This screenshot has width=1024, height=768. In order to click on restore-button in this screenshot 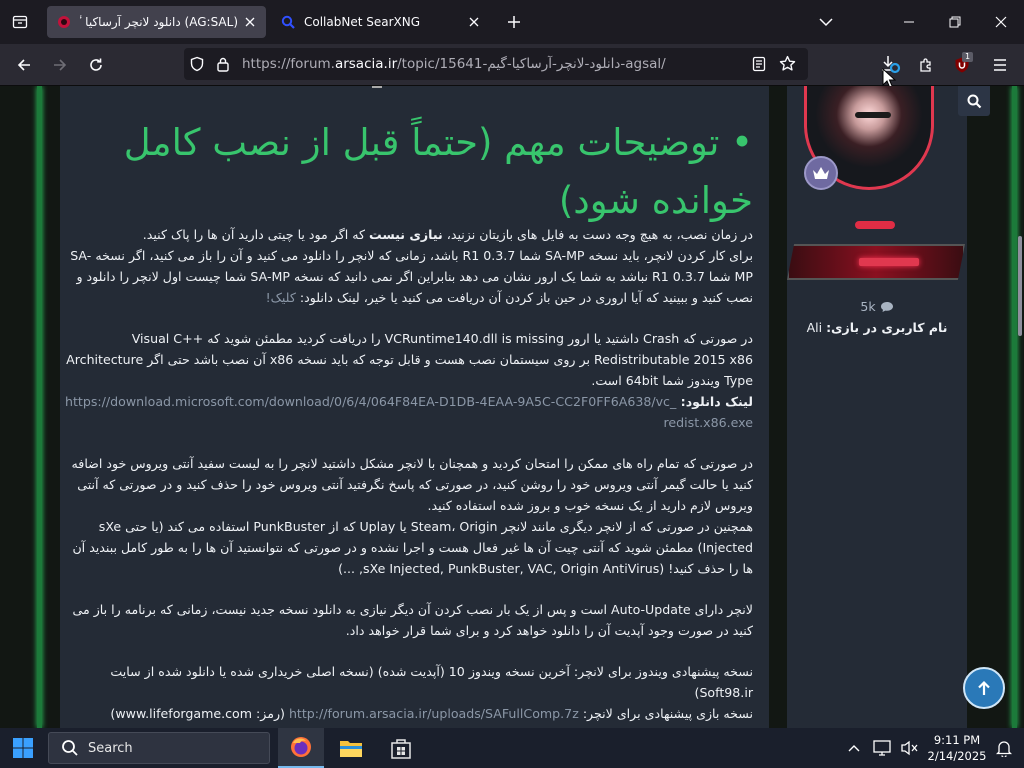, I will do `click(955, 22)`.